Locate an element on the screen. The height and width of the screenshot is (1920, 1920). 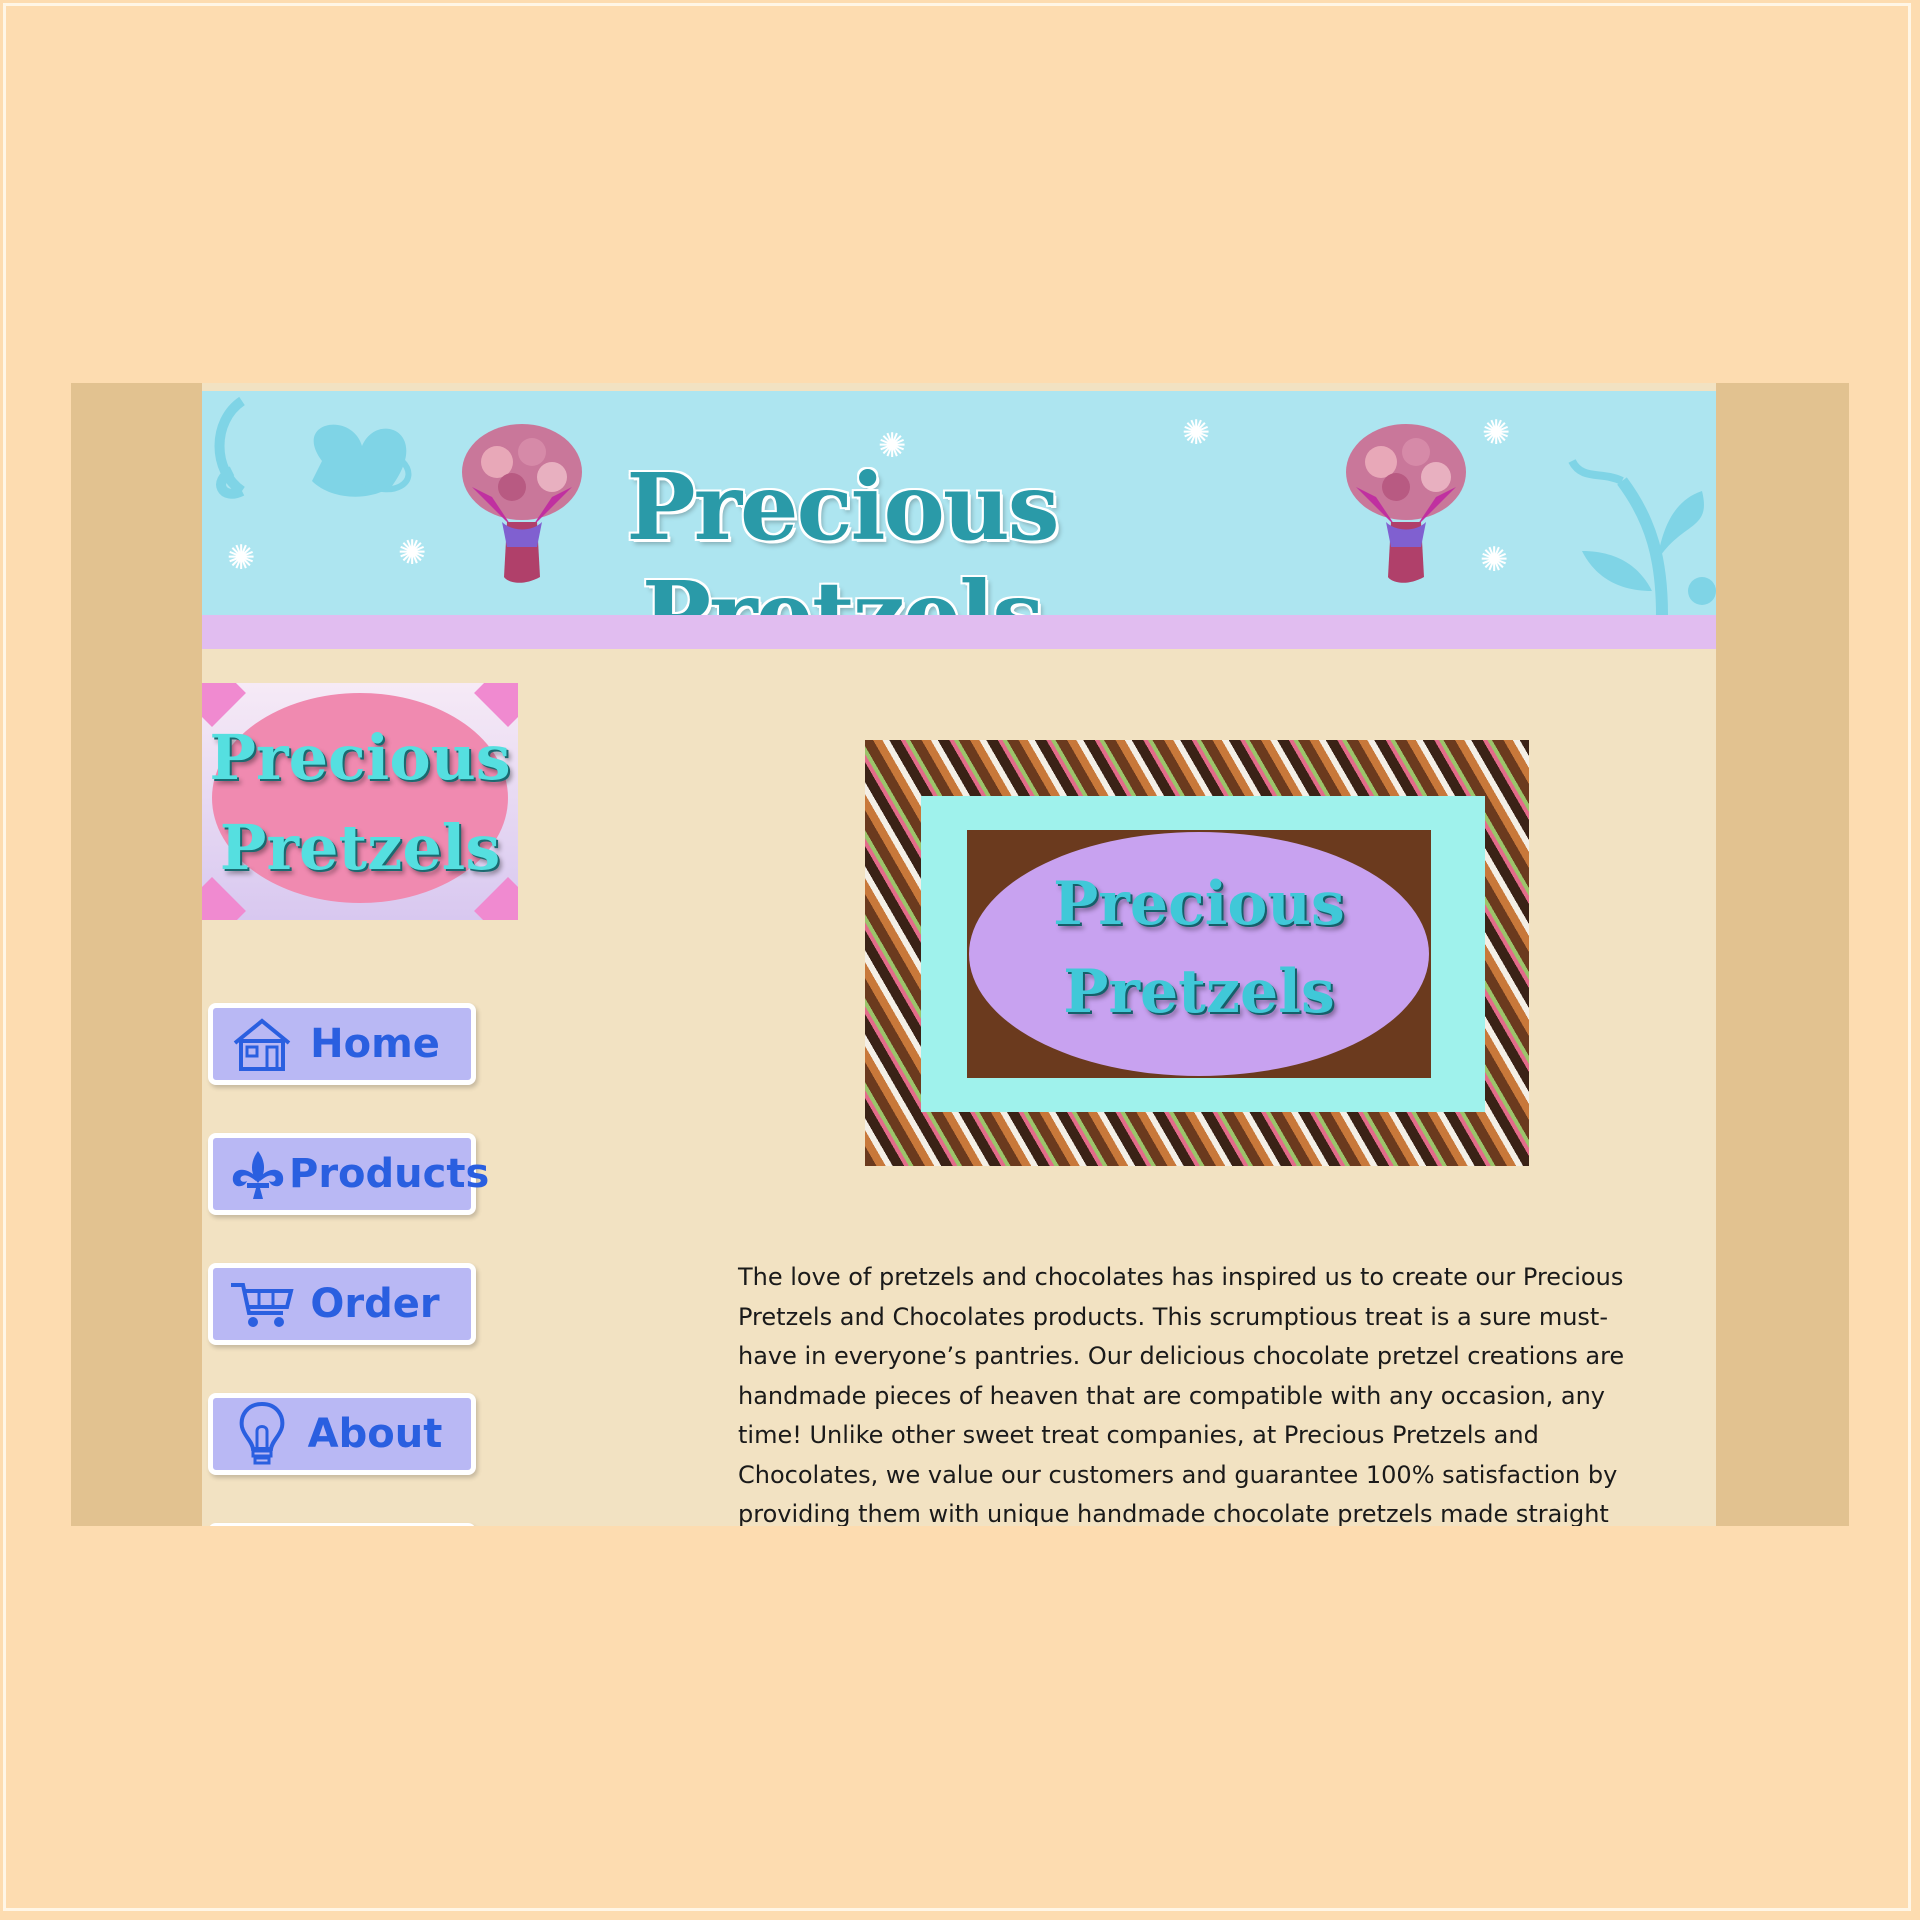
hero-line-2: Pretzels is located at coordinates (1199, 992).